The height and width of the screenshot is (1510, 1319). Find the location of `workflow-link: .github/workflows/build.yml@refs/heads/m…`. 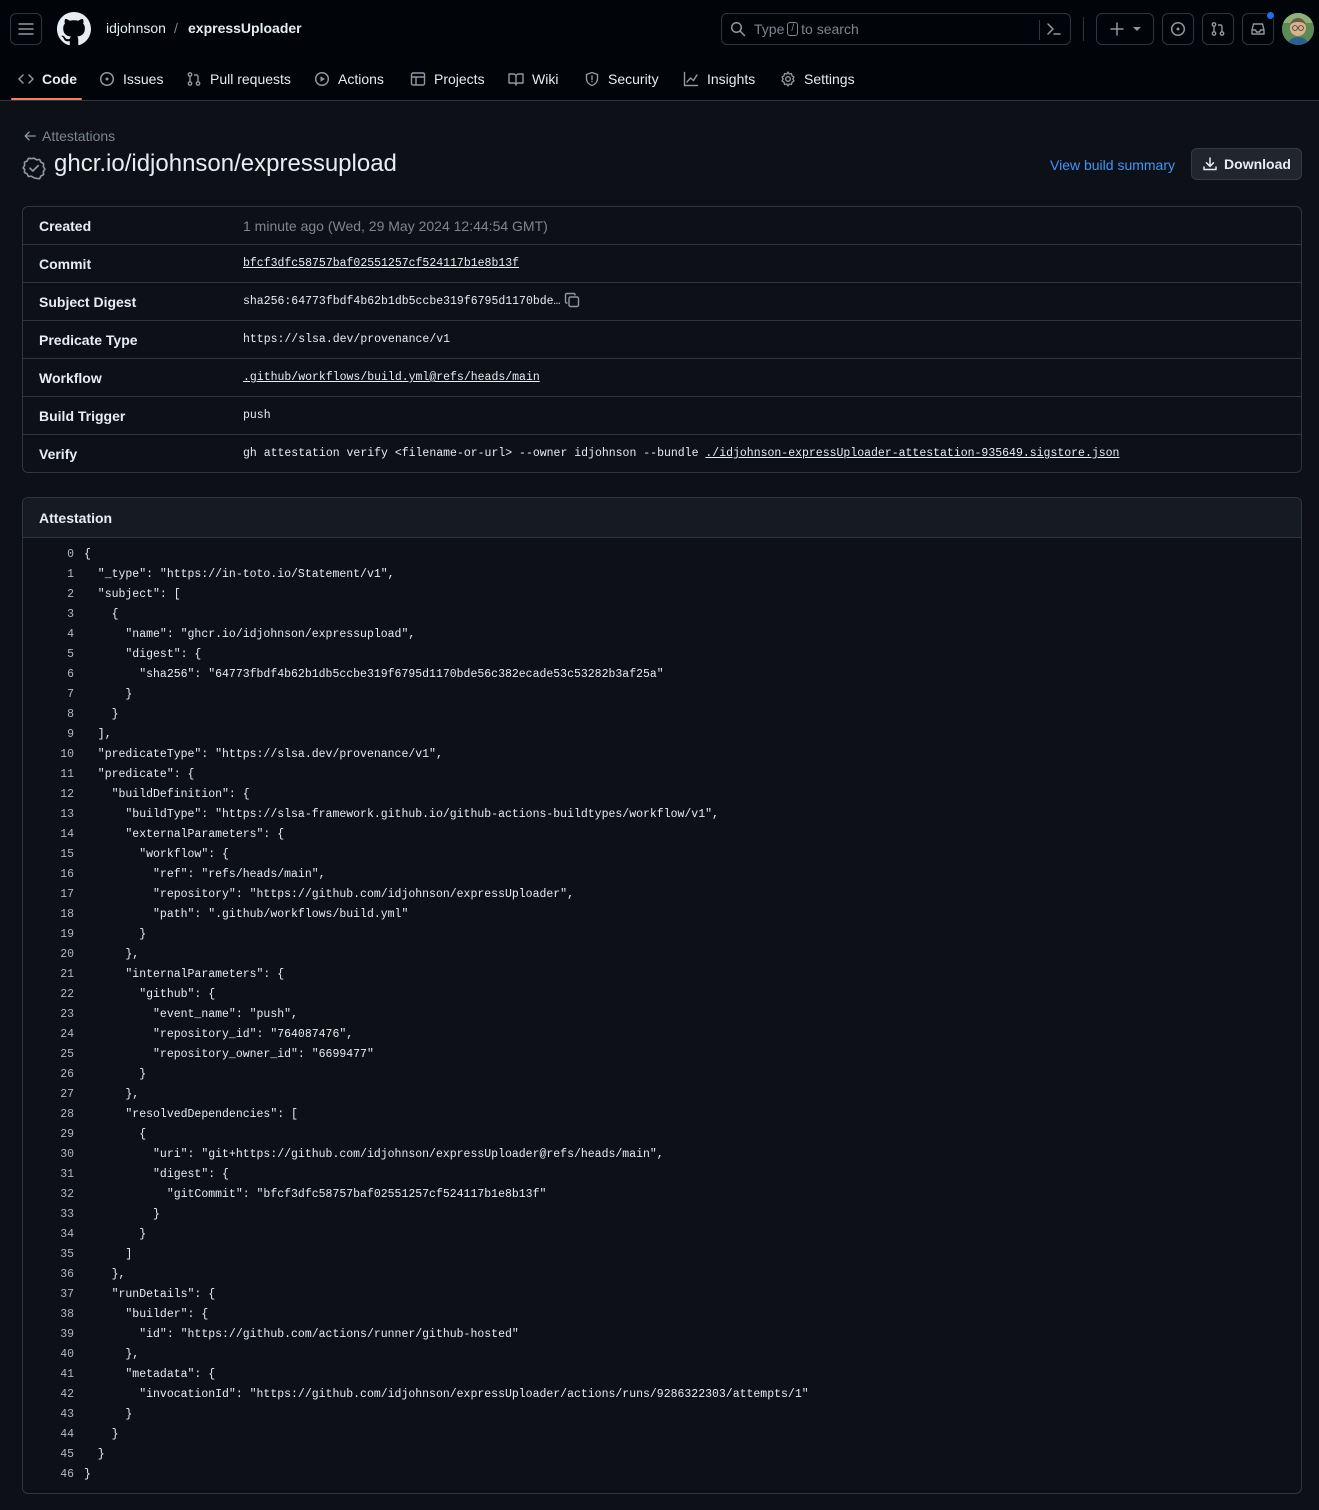

workflow-link: .github/workflows/build.yml@refs/heads/m… is located at coordinates (391, 377).